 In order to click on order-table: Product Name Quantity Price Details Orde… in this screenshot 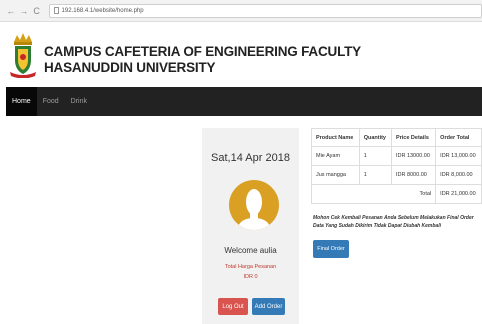, I will do `click(396, 166)`.